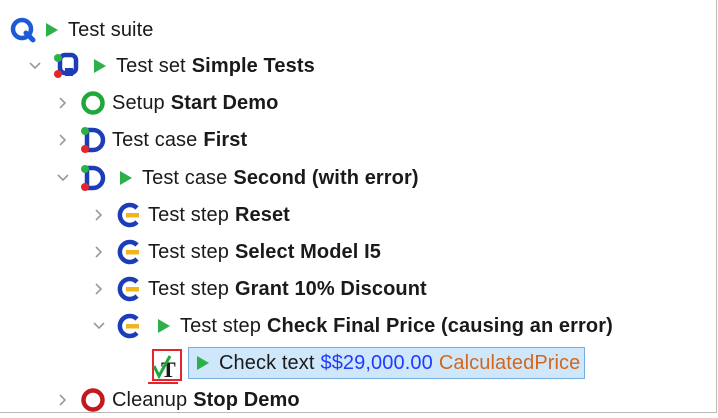  I want to click on test-set-prefix: Test set, so click(151, 65).